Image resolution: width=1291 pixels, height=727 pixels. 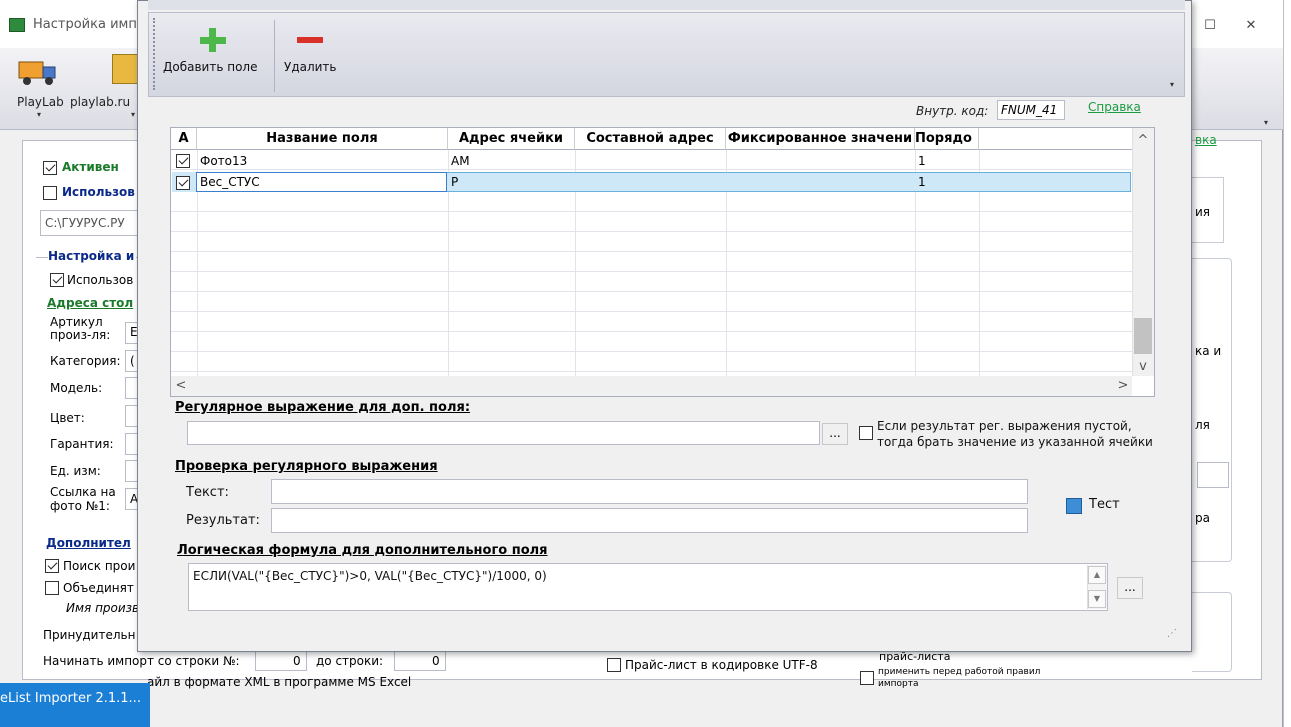 What do you see at coordinates (511, 182) in the screenshot?
I see `row-cell-address: P` at bounding box center [511, 182].